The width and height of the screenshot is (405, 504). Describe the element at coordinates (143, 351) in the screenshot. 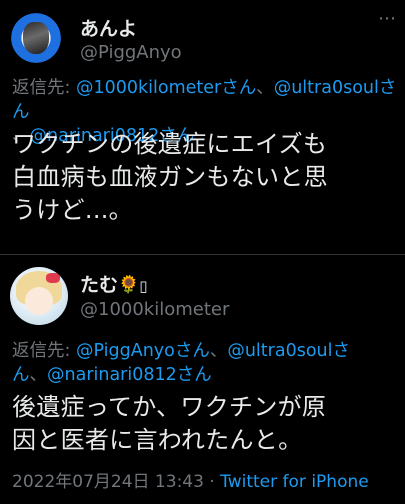

I see `mention-link: @PiggAnyoさん` at that location.